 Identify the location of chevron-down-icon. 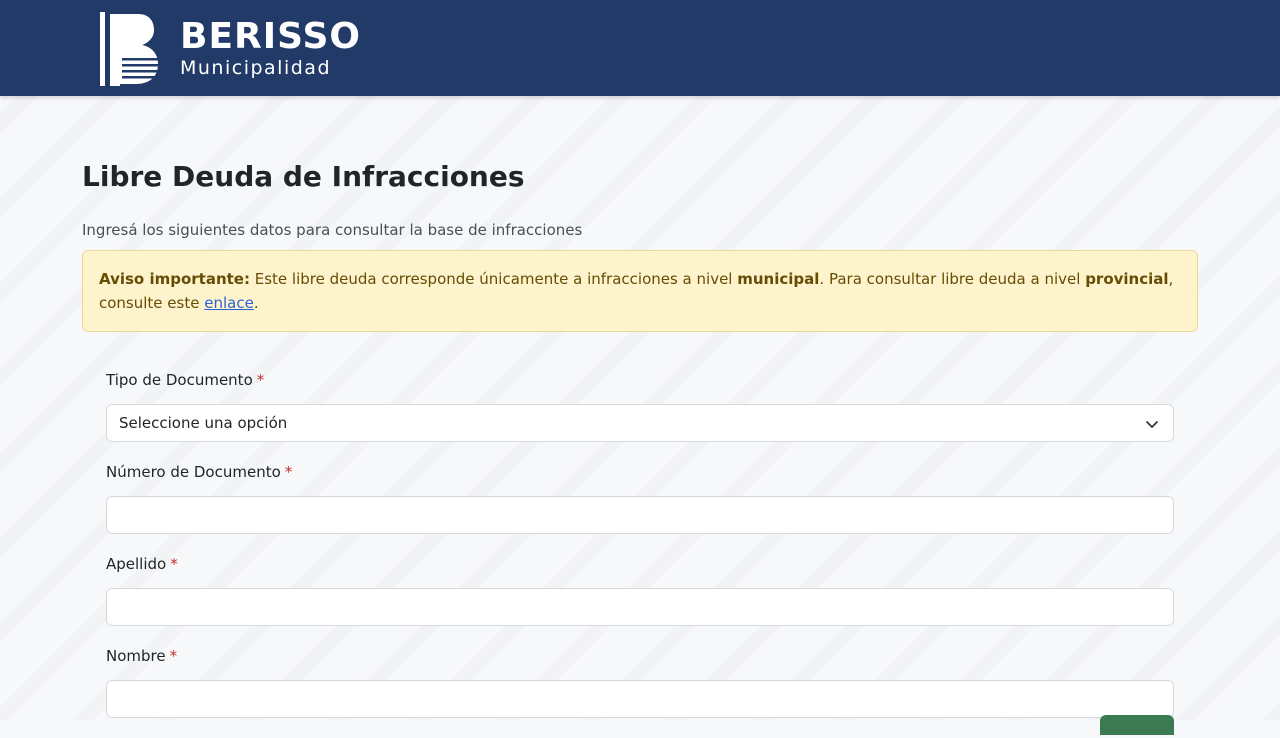
(1152, 424).